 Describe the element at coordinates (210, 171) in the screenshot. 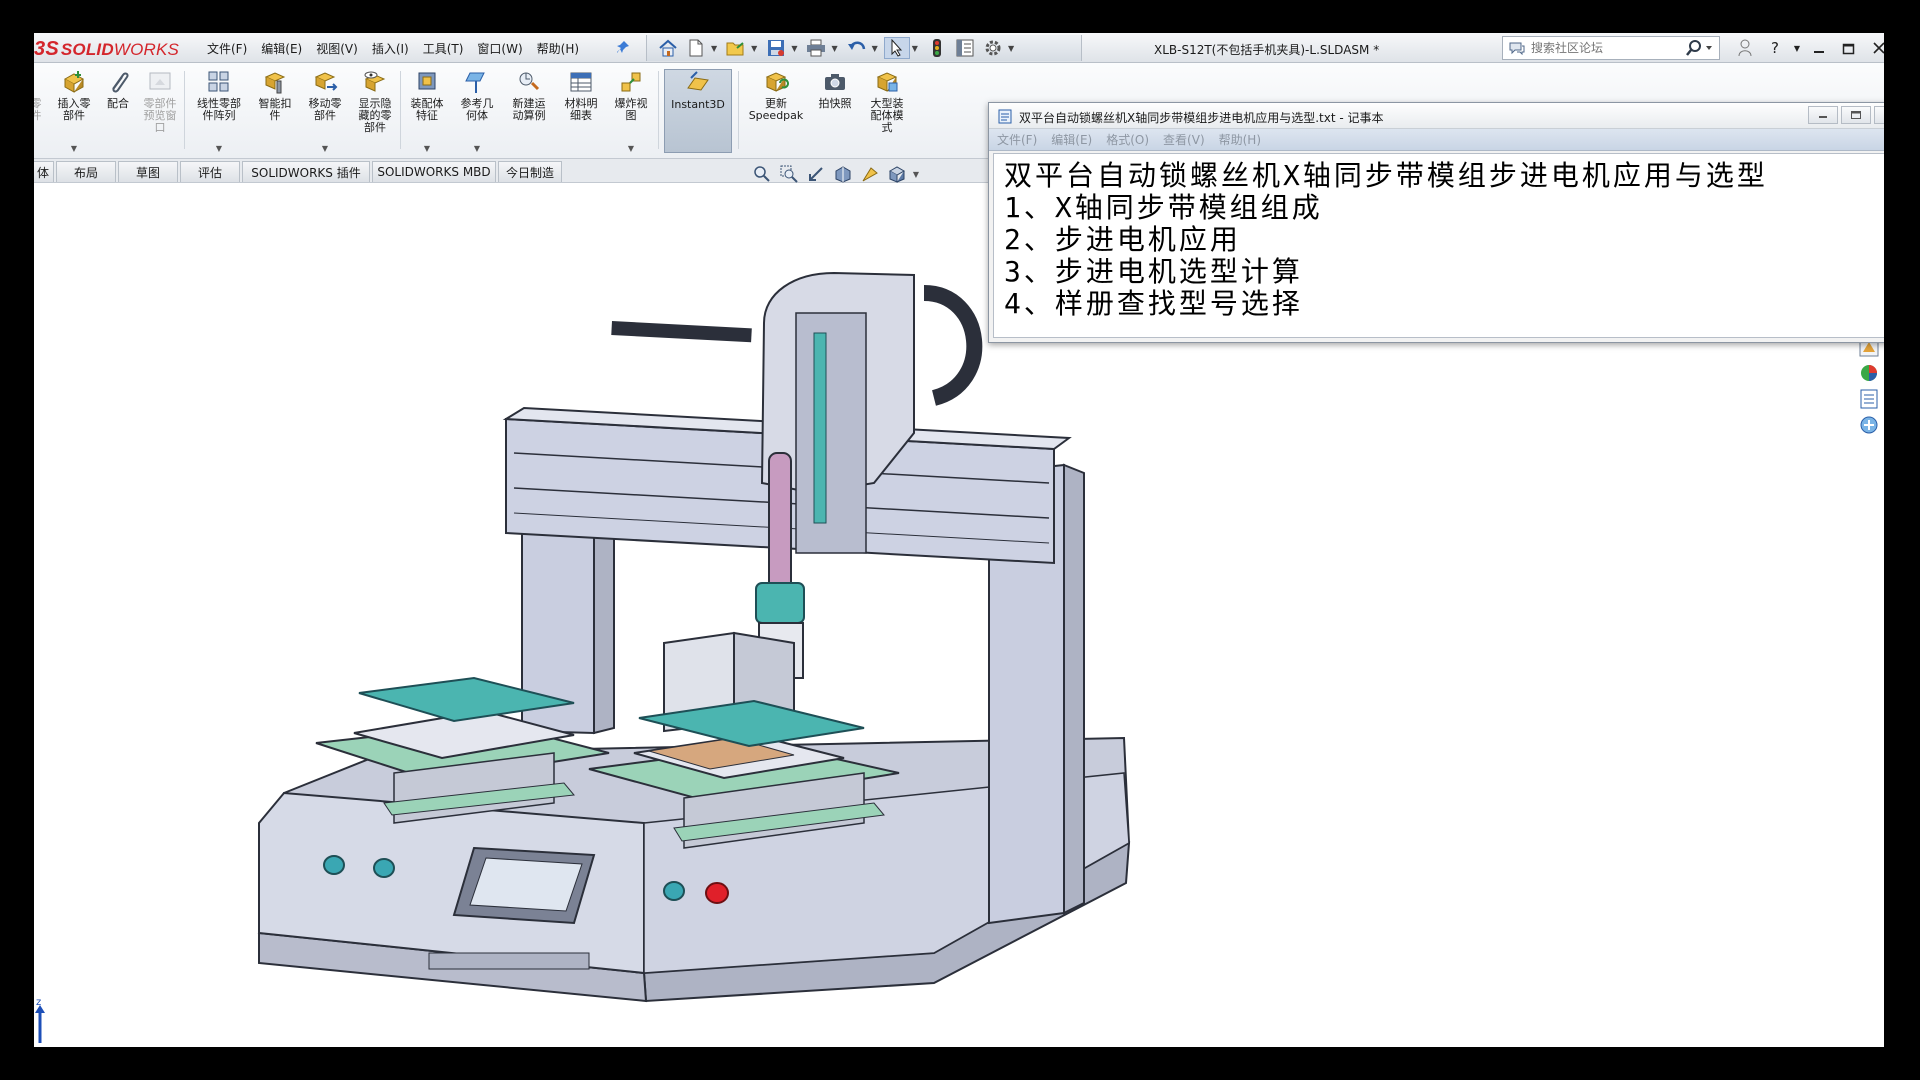

I see `tab-evaluate: 评估` at that location.